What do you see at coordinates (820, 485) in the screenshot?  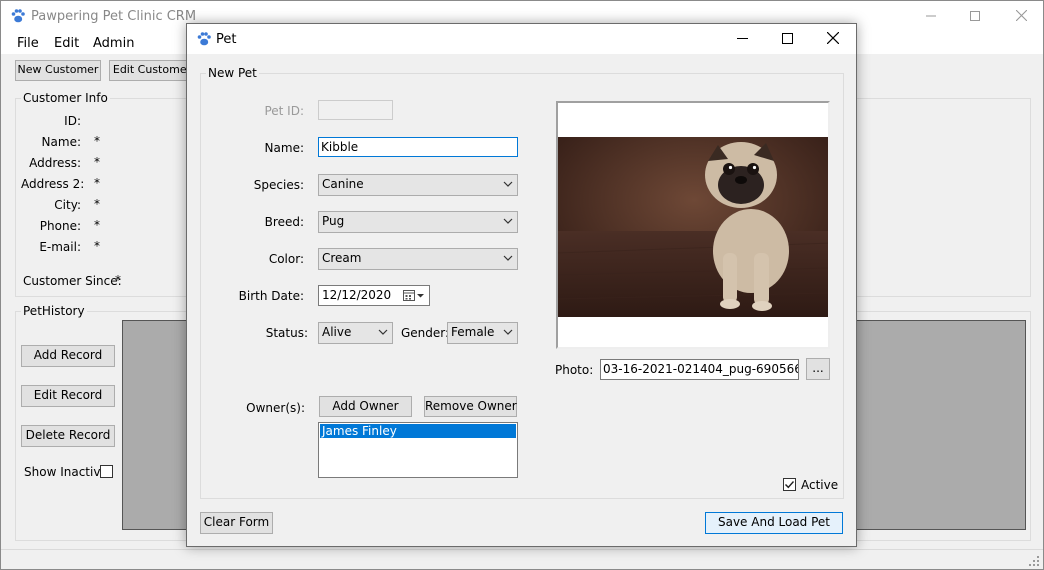 I see `active-label: Active` at bounding box center [820, 485].